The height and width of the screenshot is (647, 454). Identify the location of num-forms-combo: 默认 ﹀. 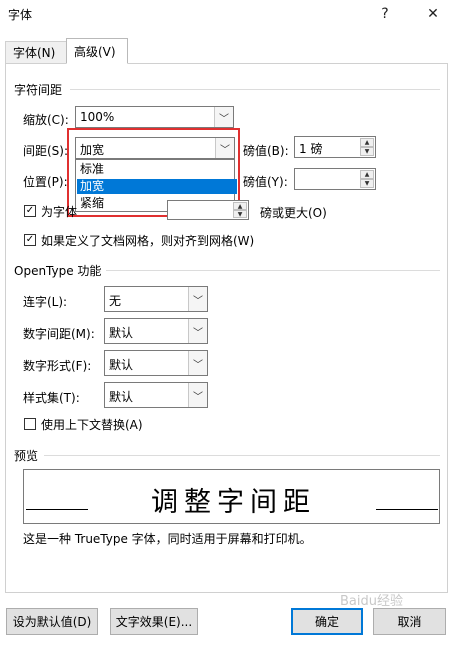
(156, 363).